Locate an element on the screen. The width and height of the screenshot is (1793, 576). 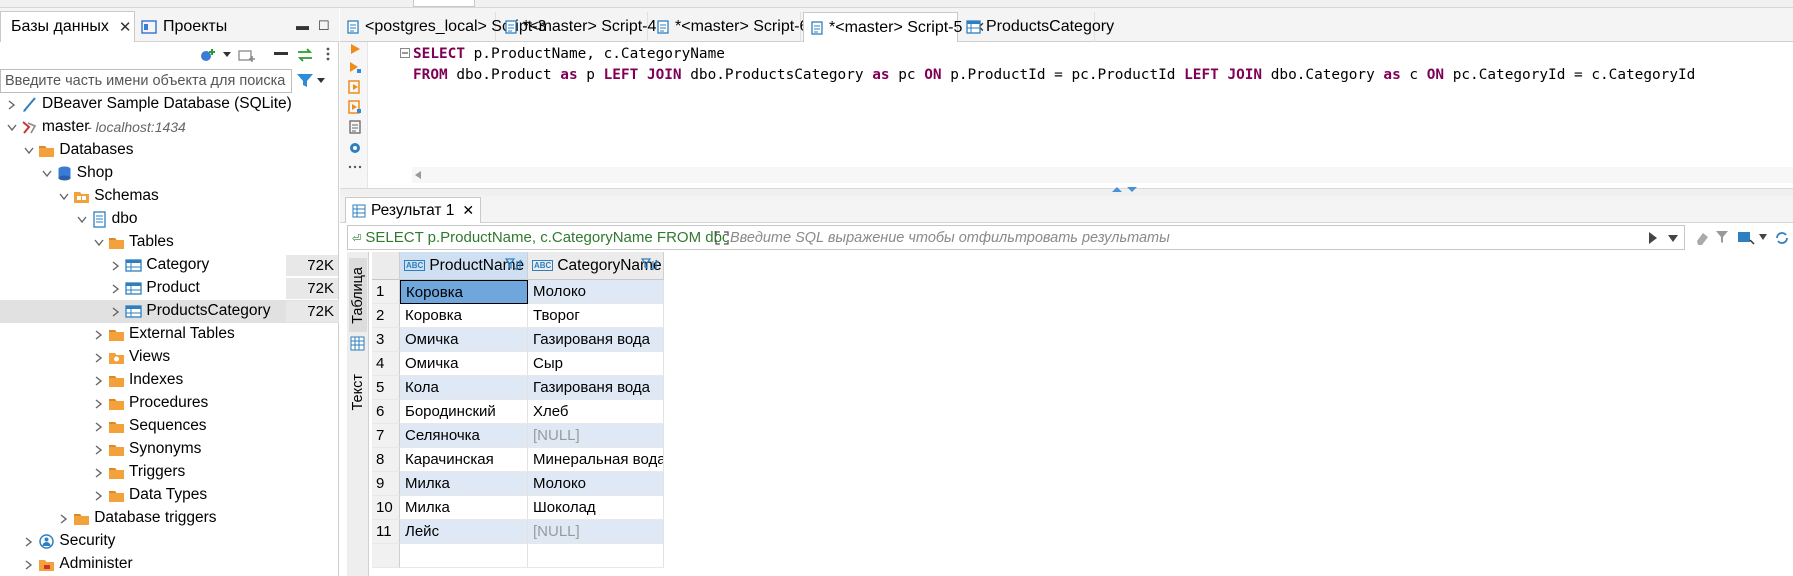
fold-toggle-icon is located at coordinates (405, 53).